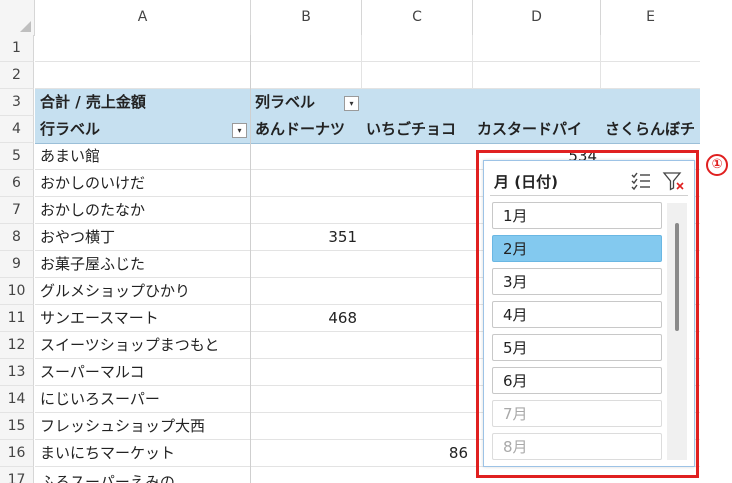  I want to click on pivot-row-item: おやつ横丁, so click(78, 237).